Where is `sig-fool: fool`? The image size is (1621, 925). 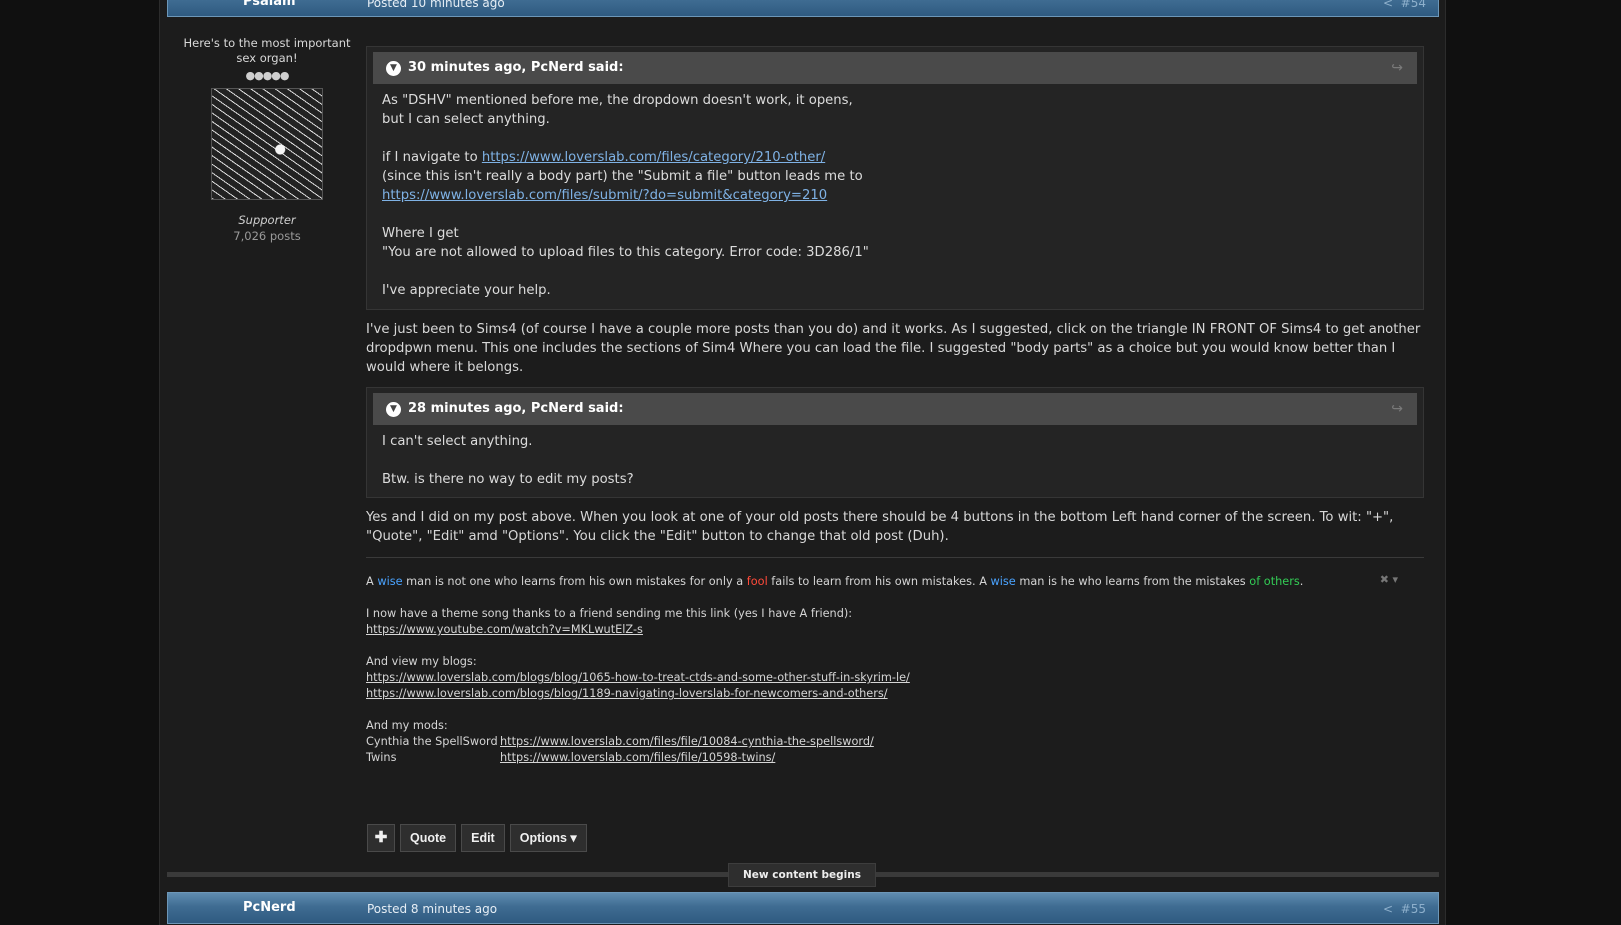
sig-fool: fool is located at coordinates (757, 581).